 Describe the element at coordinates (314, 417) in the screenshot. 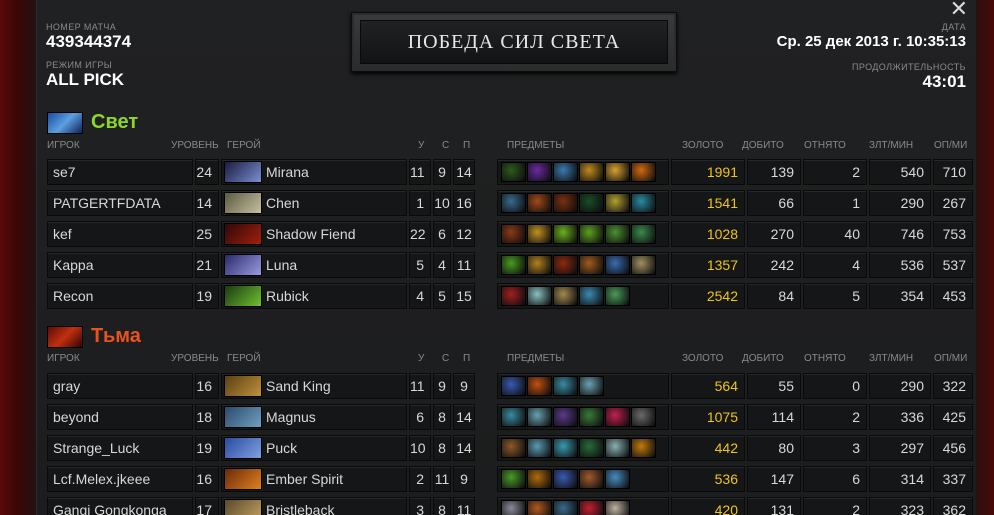

I see `hero-cell: Magnus` at that location.